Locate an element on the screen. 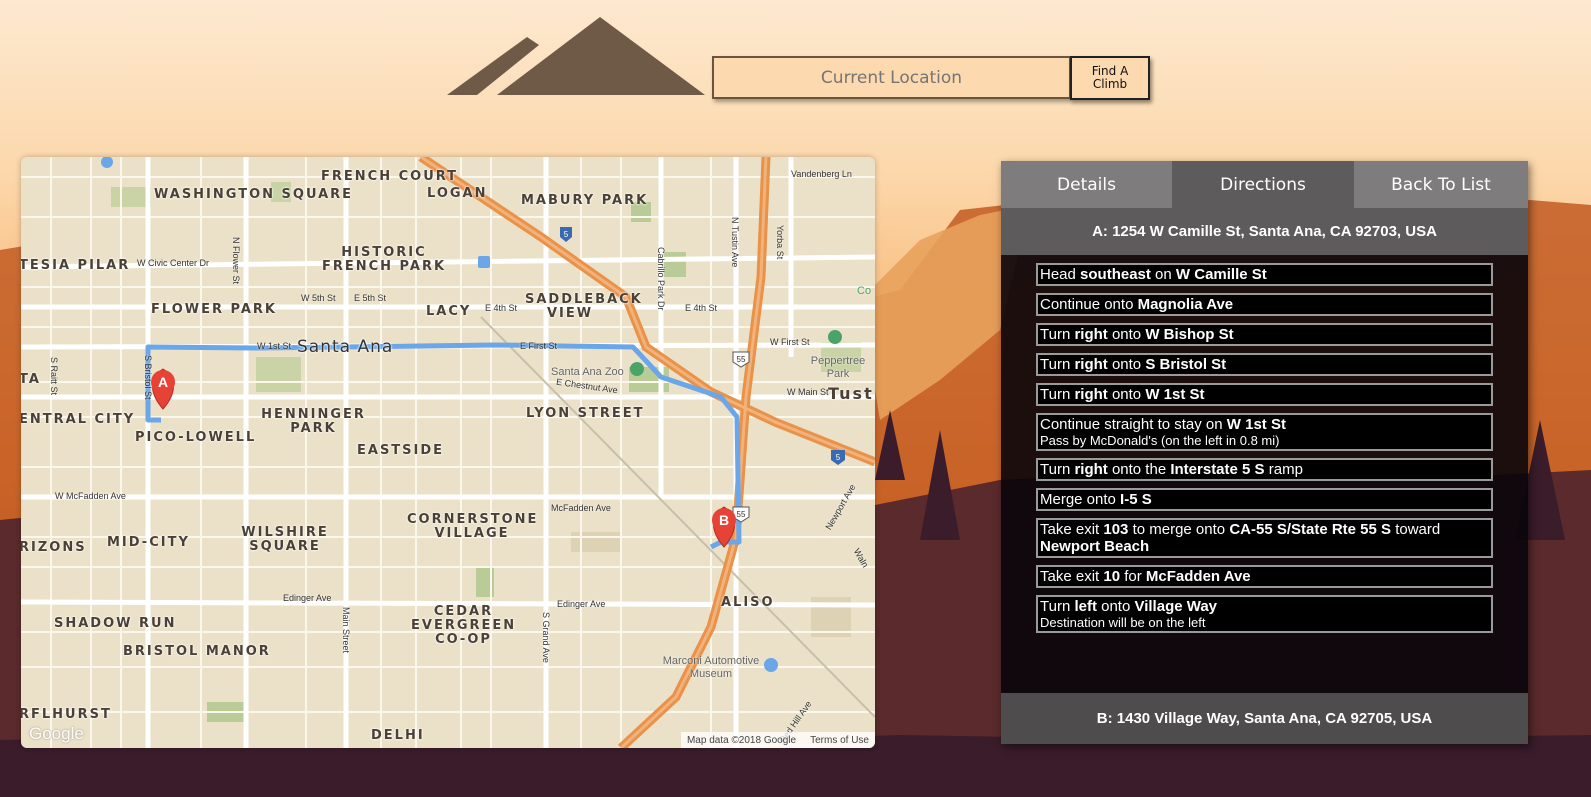 This screenshot has height=797, width=1591. neighborhood-label: HENNINGER PARK is located at coordinates (313, 421).